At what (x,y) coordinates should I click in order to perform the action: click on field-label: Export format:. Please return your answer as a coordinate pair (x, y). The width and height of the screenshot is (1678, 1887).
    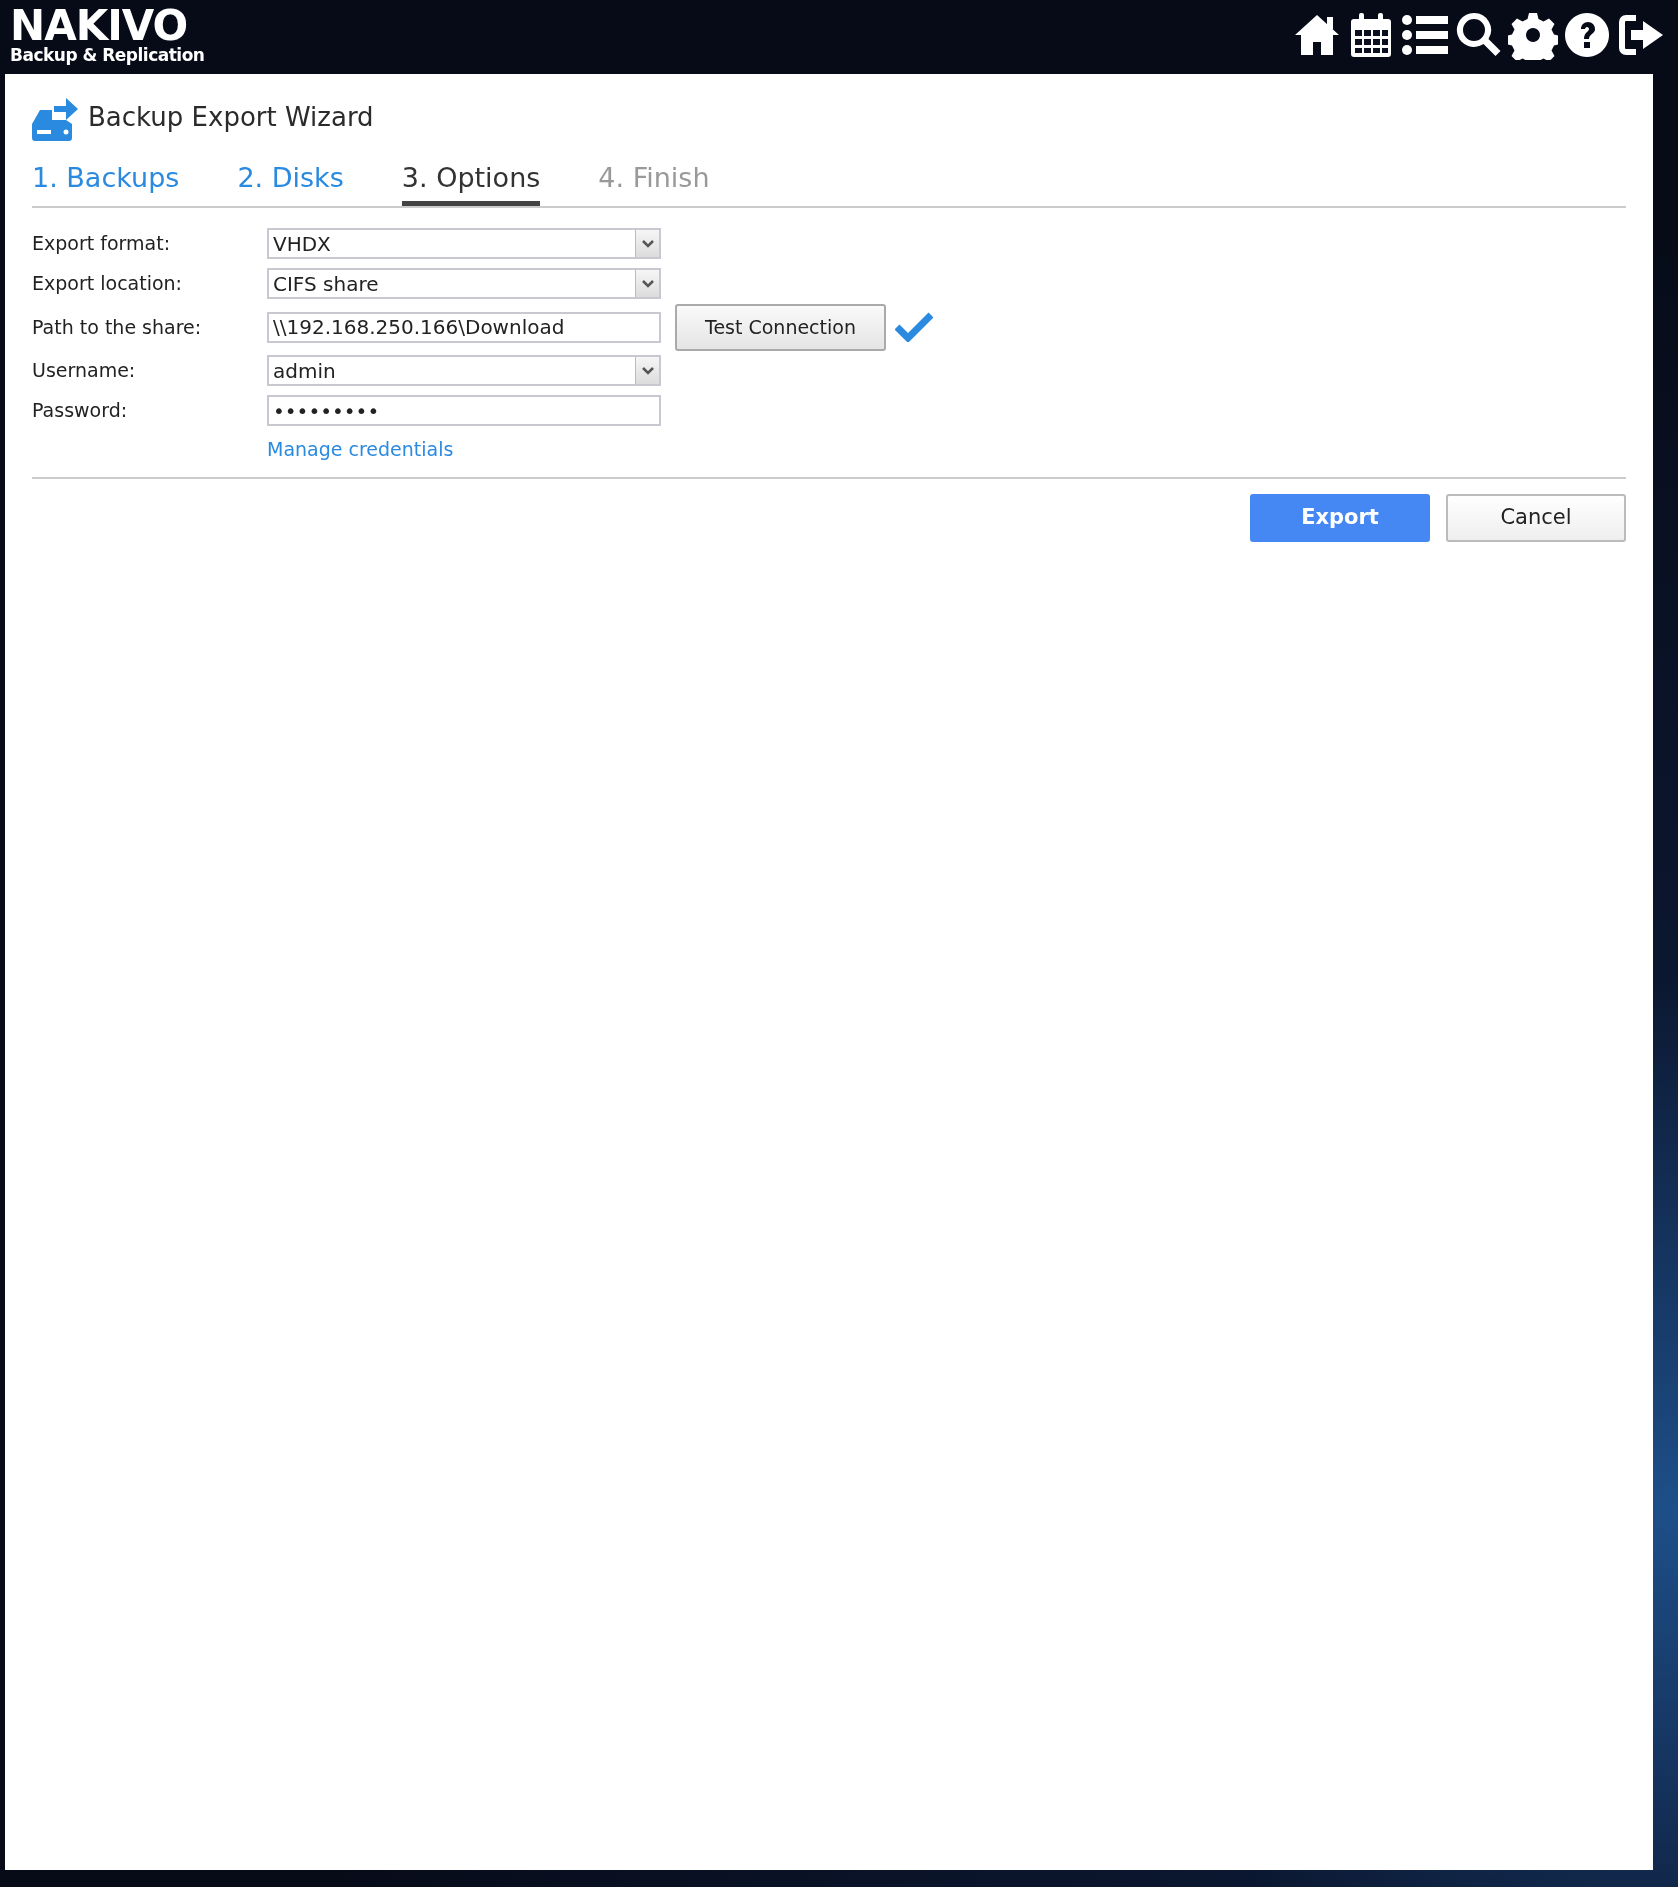
    Looking at the image, I should click on (102, 244).